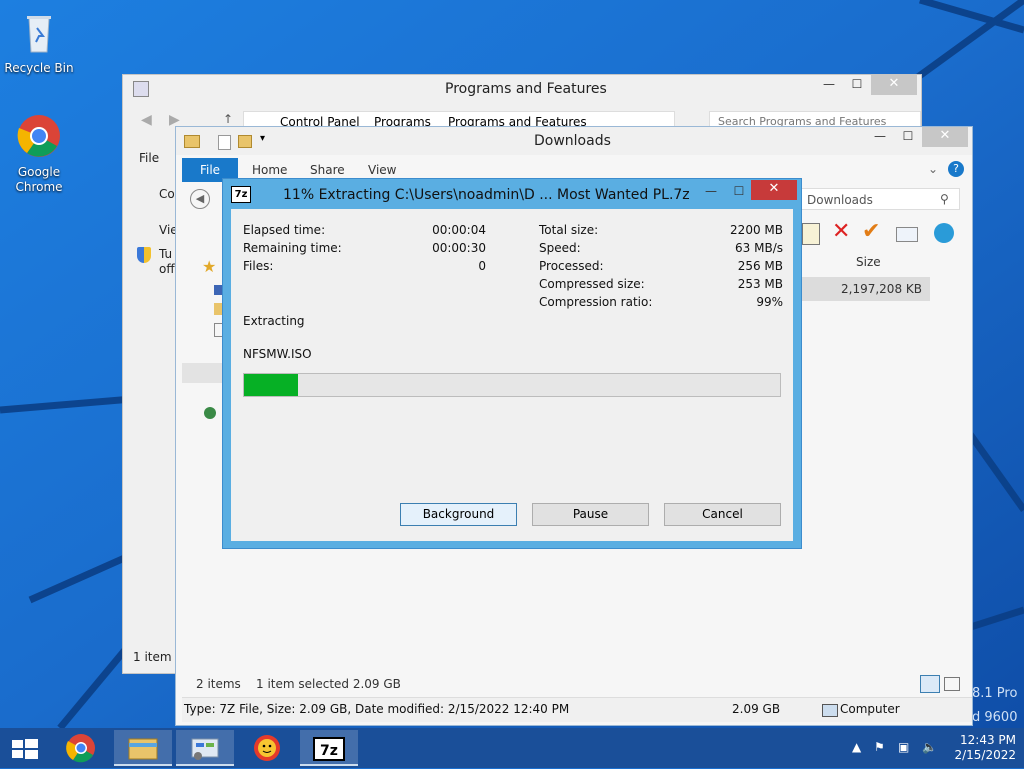 This screenshot has height=769, width=1024. I want to click on network-tray-icon: ▣, so click(903, 747).